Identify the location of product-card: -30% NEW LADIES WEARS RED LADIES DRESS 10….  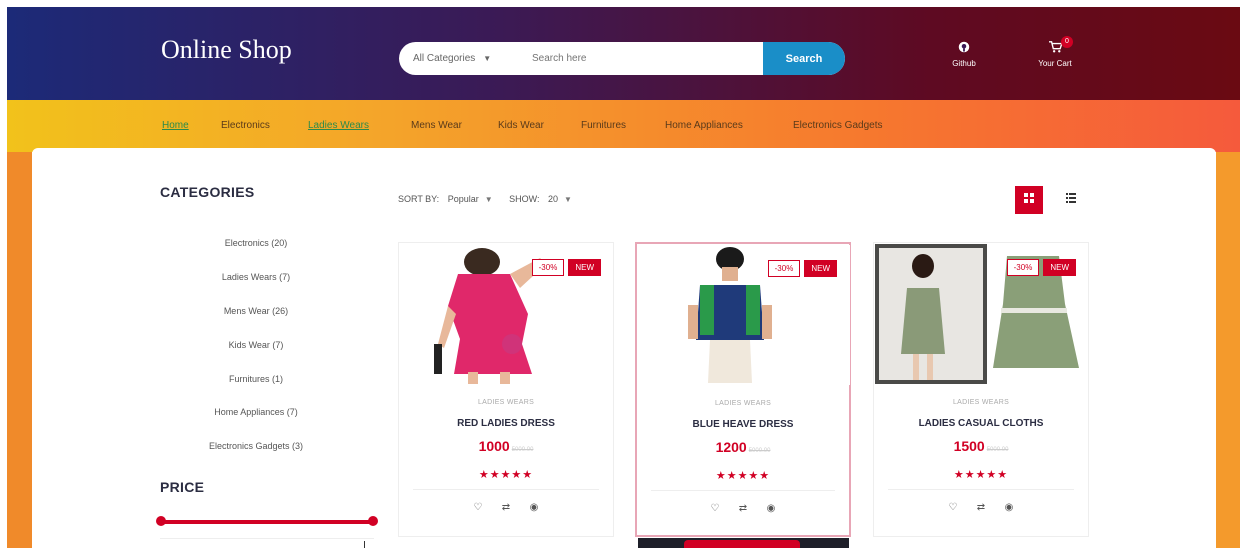
(506, 389).